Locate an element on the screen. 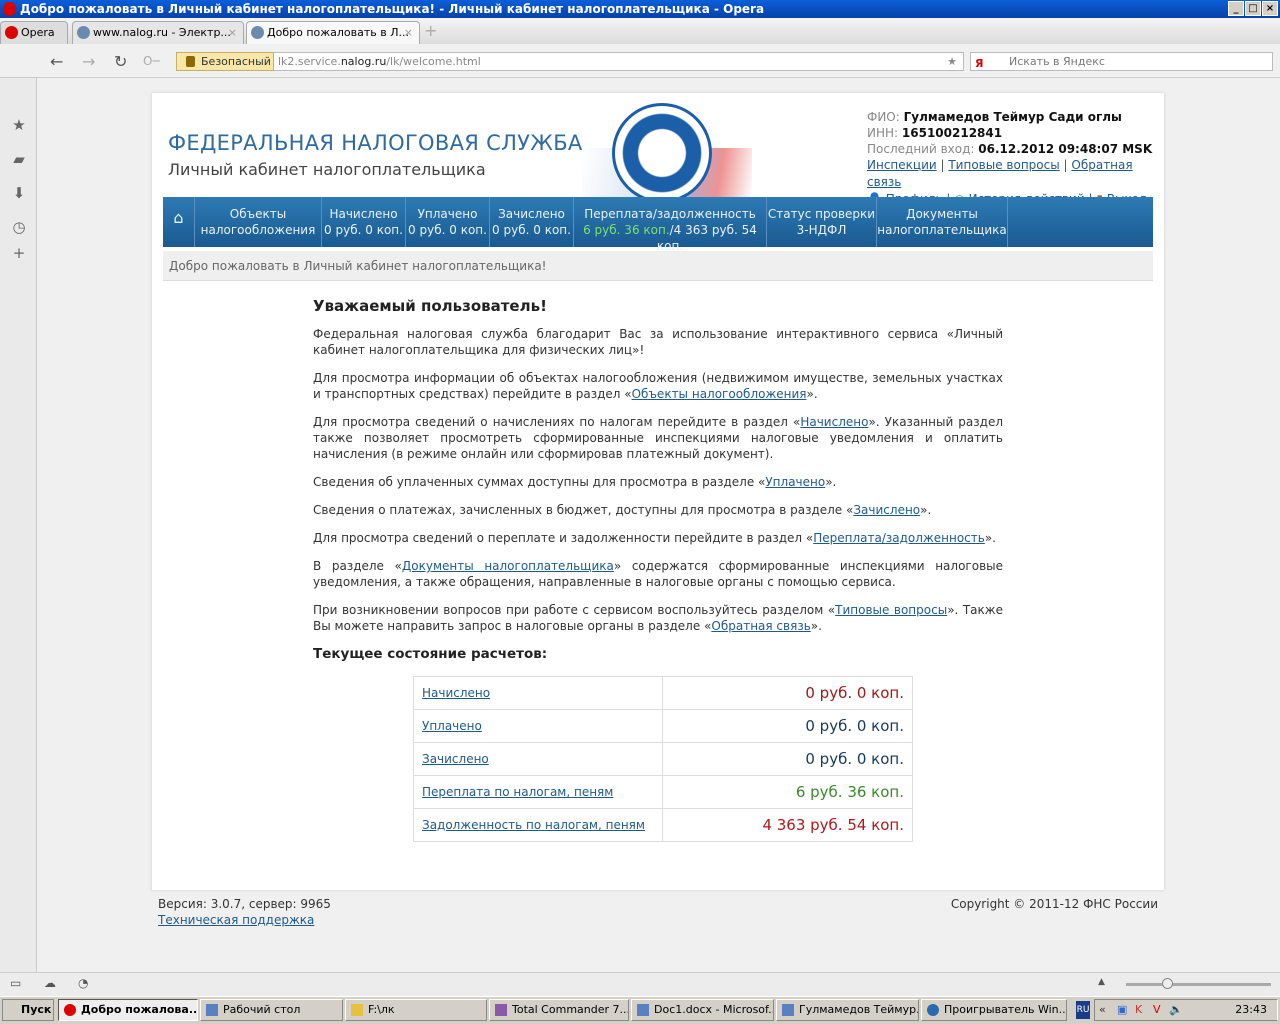 The height and width of the screenshot is (1024, 1280). opera-menu-button: Opera is located at coordinates (34, 32).